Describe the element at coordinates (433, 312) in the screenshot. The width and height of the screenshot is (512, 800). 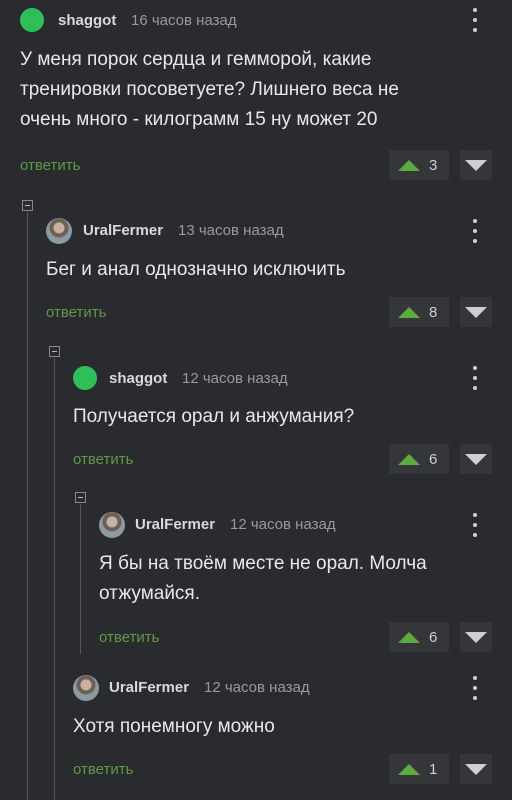
I see `vote-count: 8` at that location.